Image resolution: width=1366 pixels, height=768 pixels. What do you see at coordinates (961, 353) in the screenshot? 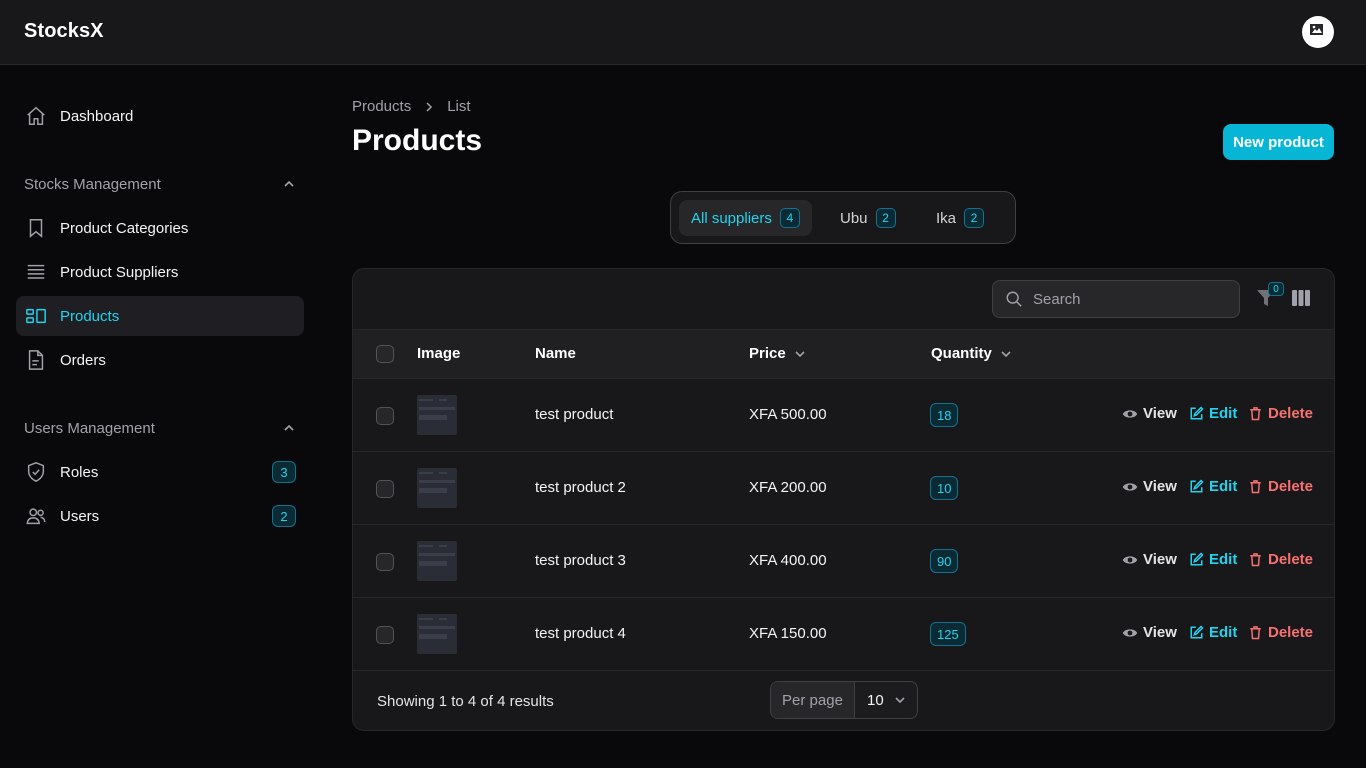
I see `column-label: Quantity` at bounding box center [961, 353].